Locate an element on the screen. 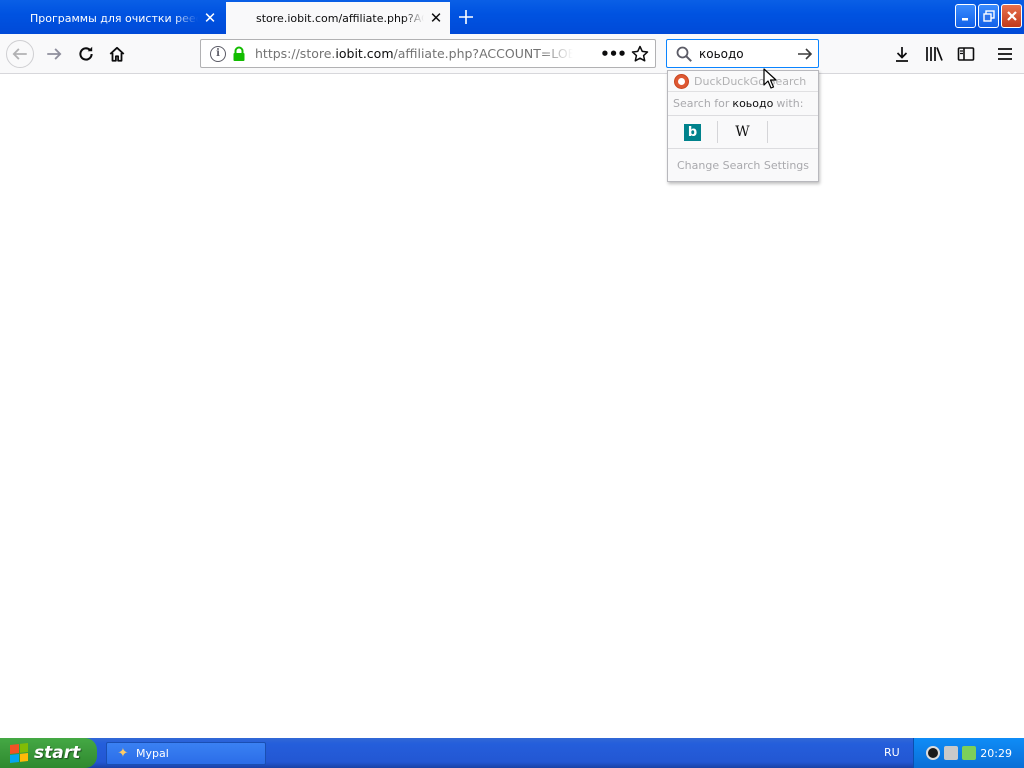  tab-iobit-store: store.iobit.com/affiliate.php?ACC ✕ is located at coordinates (338, 18).